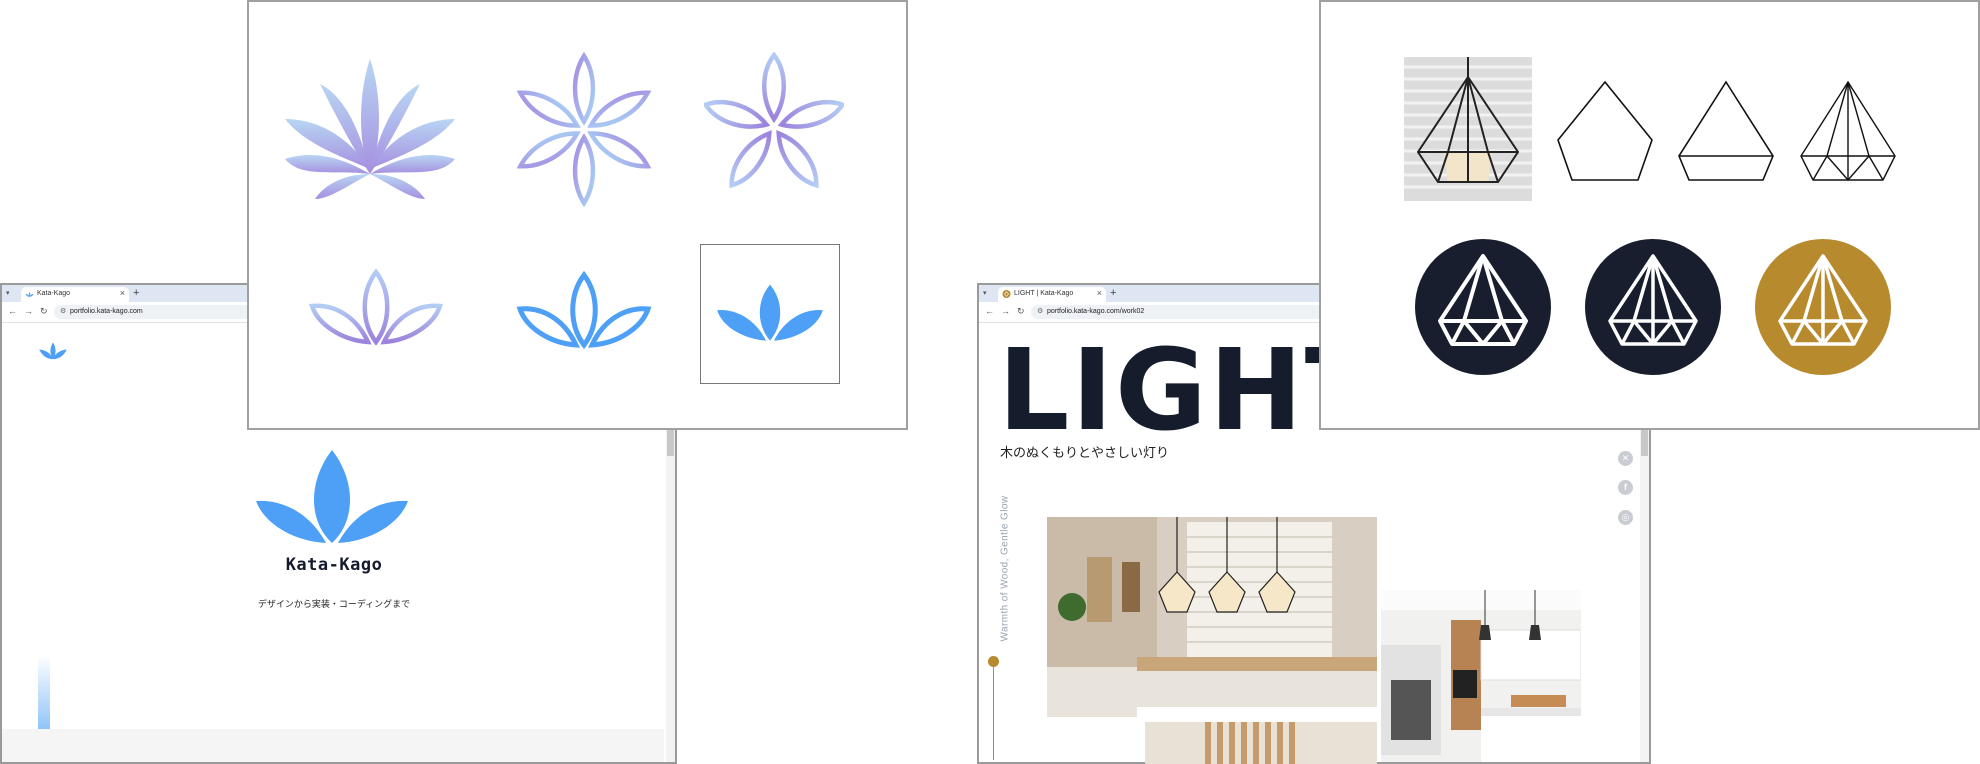  What do you see at coordinates (1605, 130) in the screenshot?
I see `lamp-outline-pentagon-icon` at bounding box center [1605, 130].